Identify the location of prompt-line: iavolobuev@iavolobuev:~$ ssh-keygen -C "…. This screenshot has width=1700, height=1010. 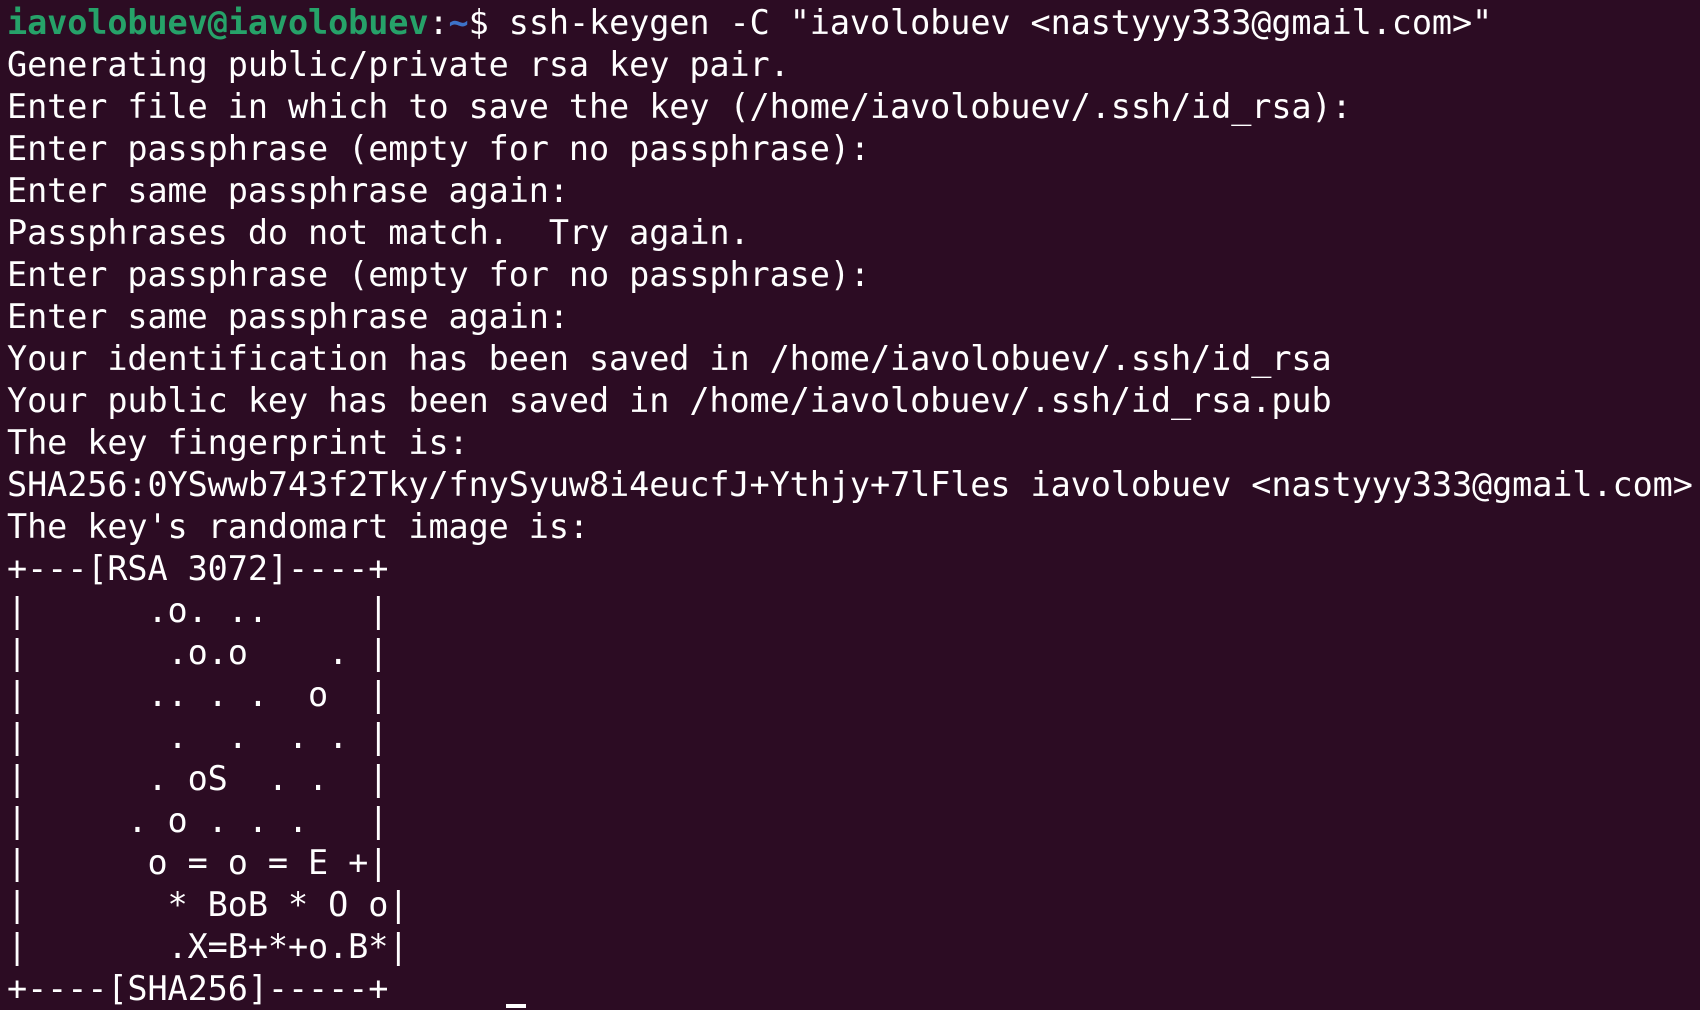
(853, 23).